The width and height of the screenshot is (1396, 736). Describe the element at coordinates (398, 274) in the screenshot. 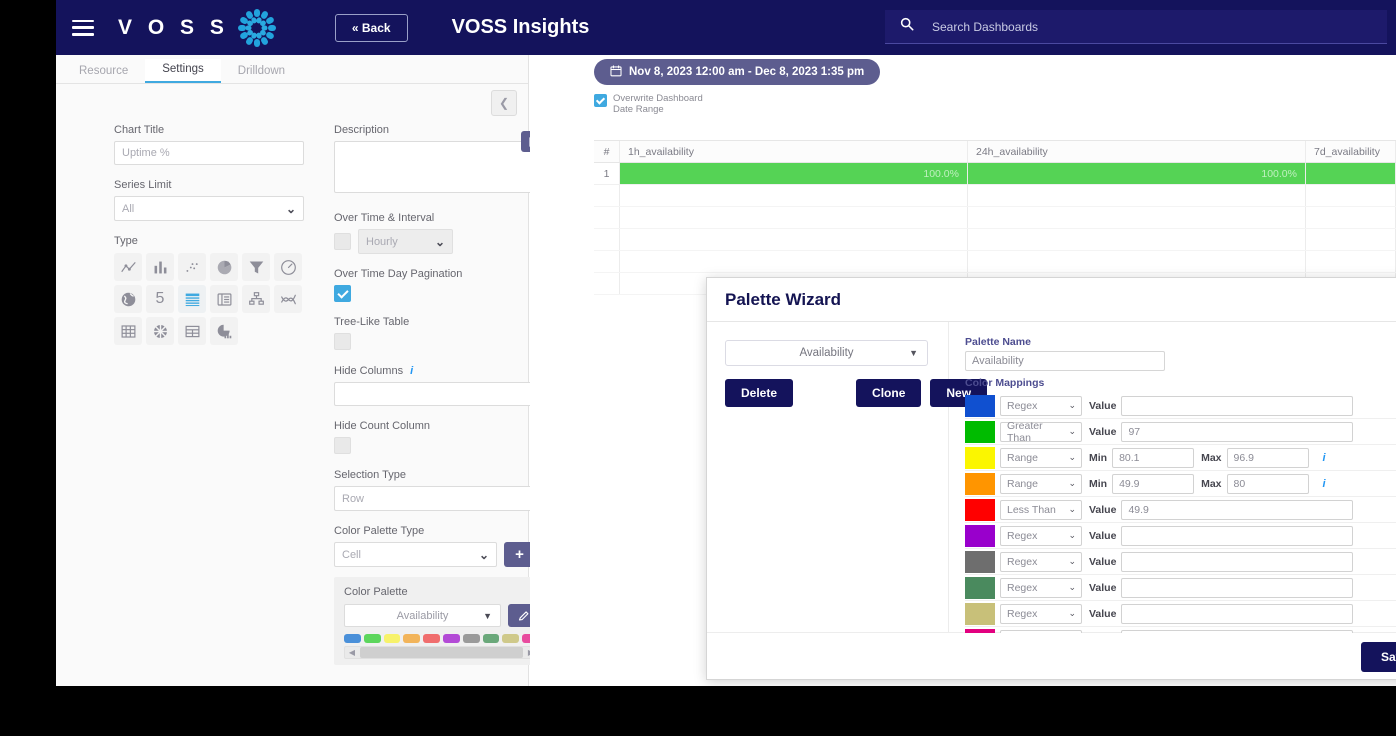

I see `over-time-day-pagination-label: Over Time Day Pagination` at that location.